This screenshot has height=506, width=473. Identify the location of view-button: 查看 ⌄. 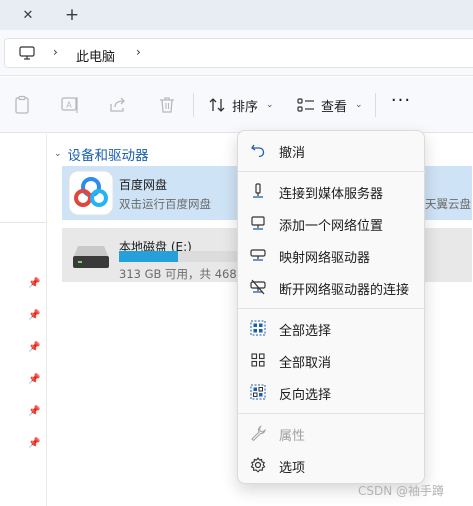
(330, 105).